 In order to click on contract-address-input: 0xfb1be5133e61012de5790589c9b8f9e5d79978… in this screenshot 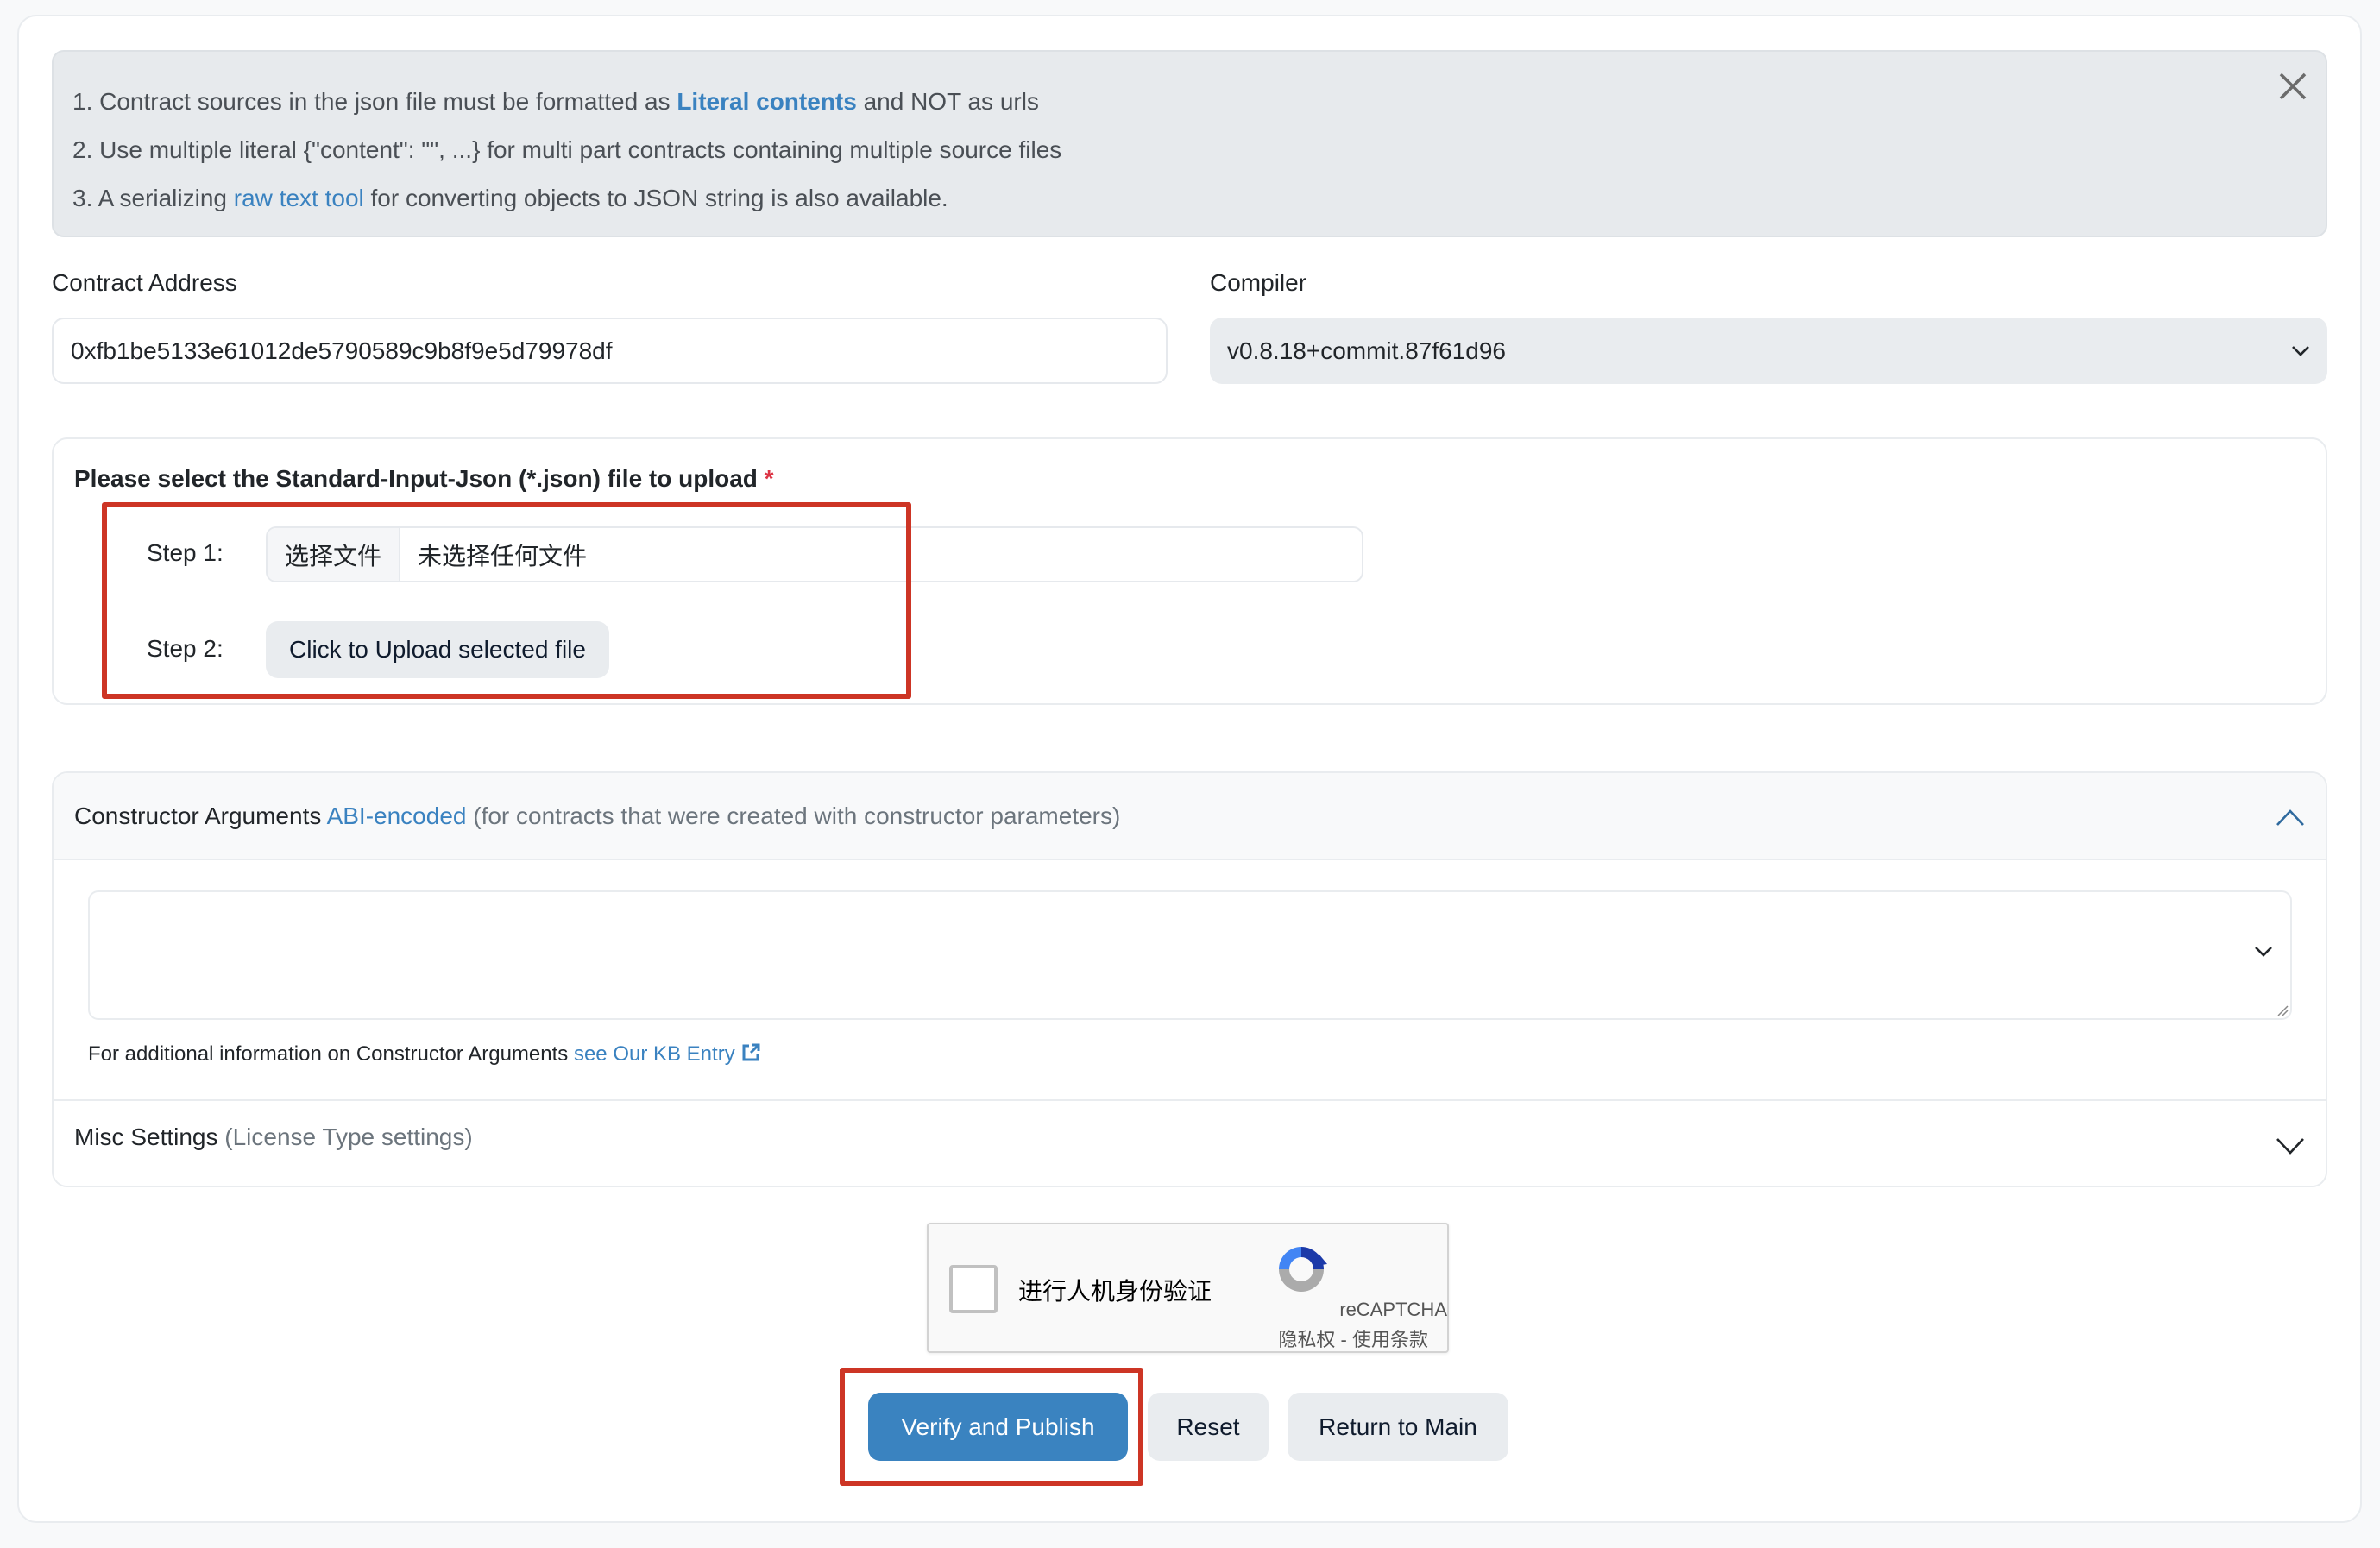, I will do `click(610, 351)`.